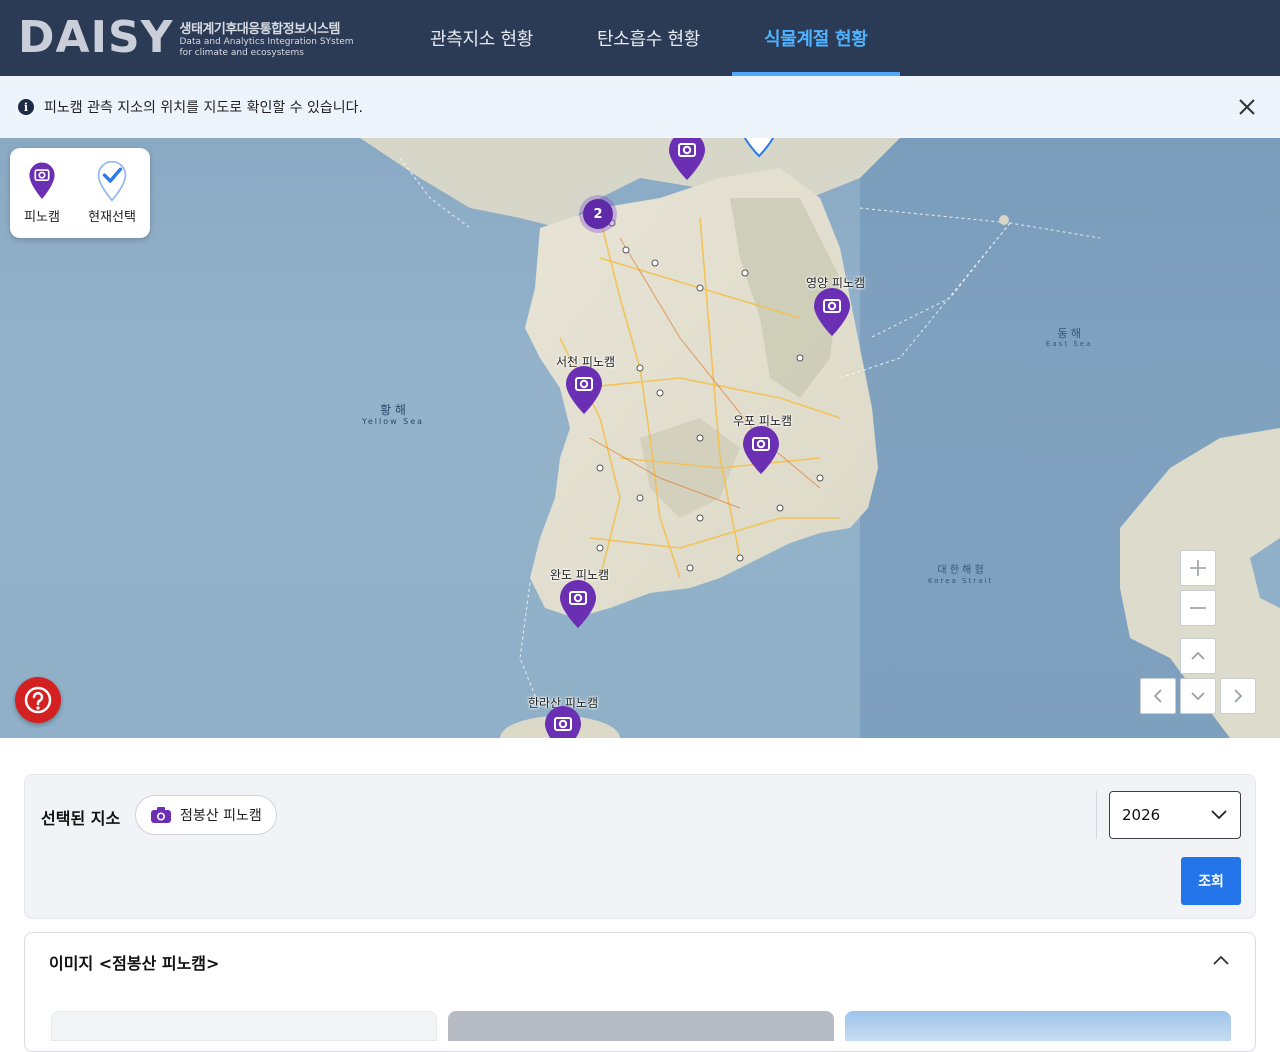  What do you see at coordinates (96, 37) in the screenshot?
I see `logo-wordmark: DAISY` at bounding box center [96, 37].